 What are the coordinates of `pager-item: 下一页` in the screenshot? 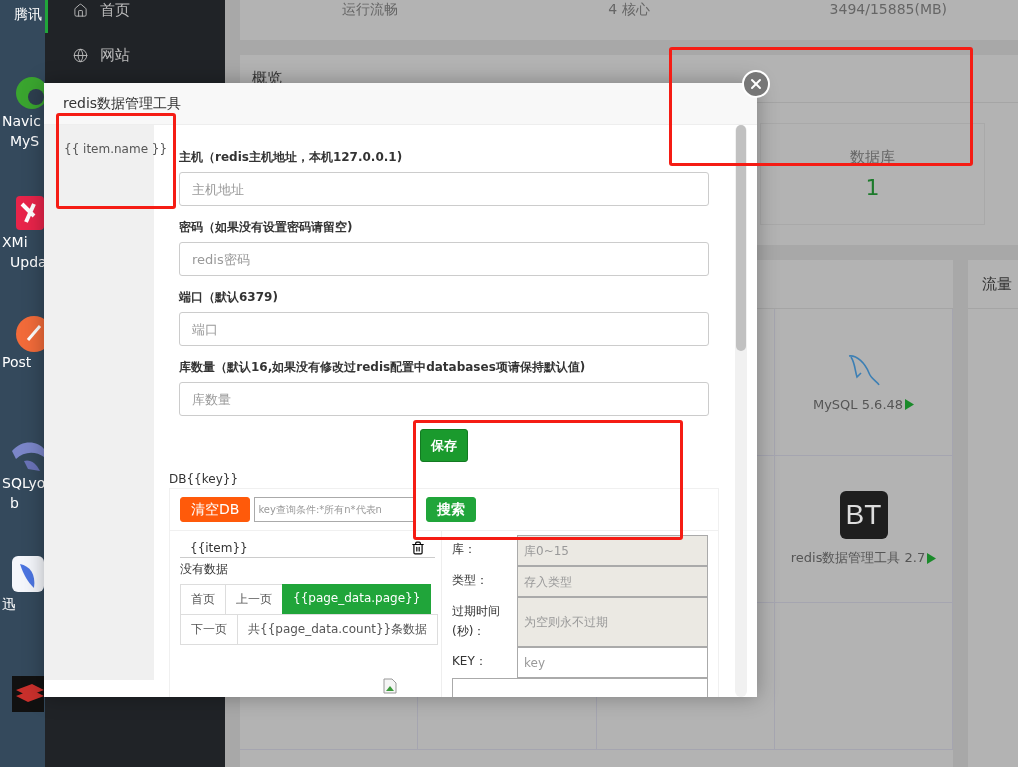 It's located at (209, 629).